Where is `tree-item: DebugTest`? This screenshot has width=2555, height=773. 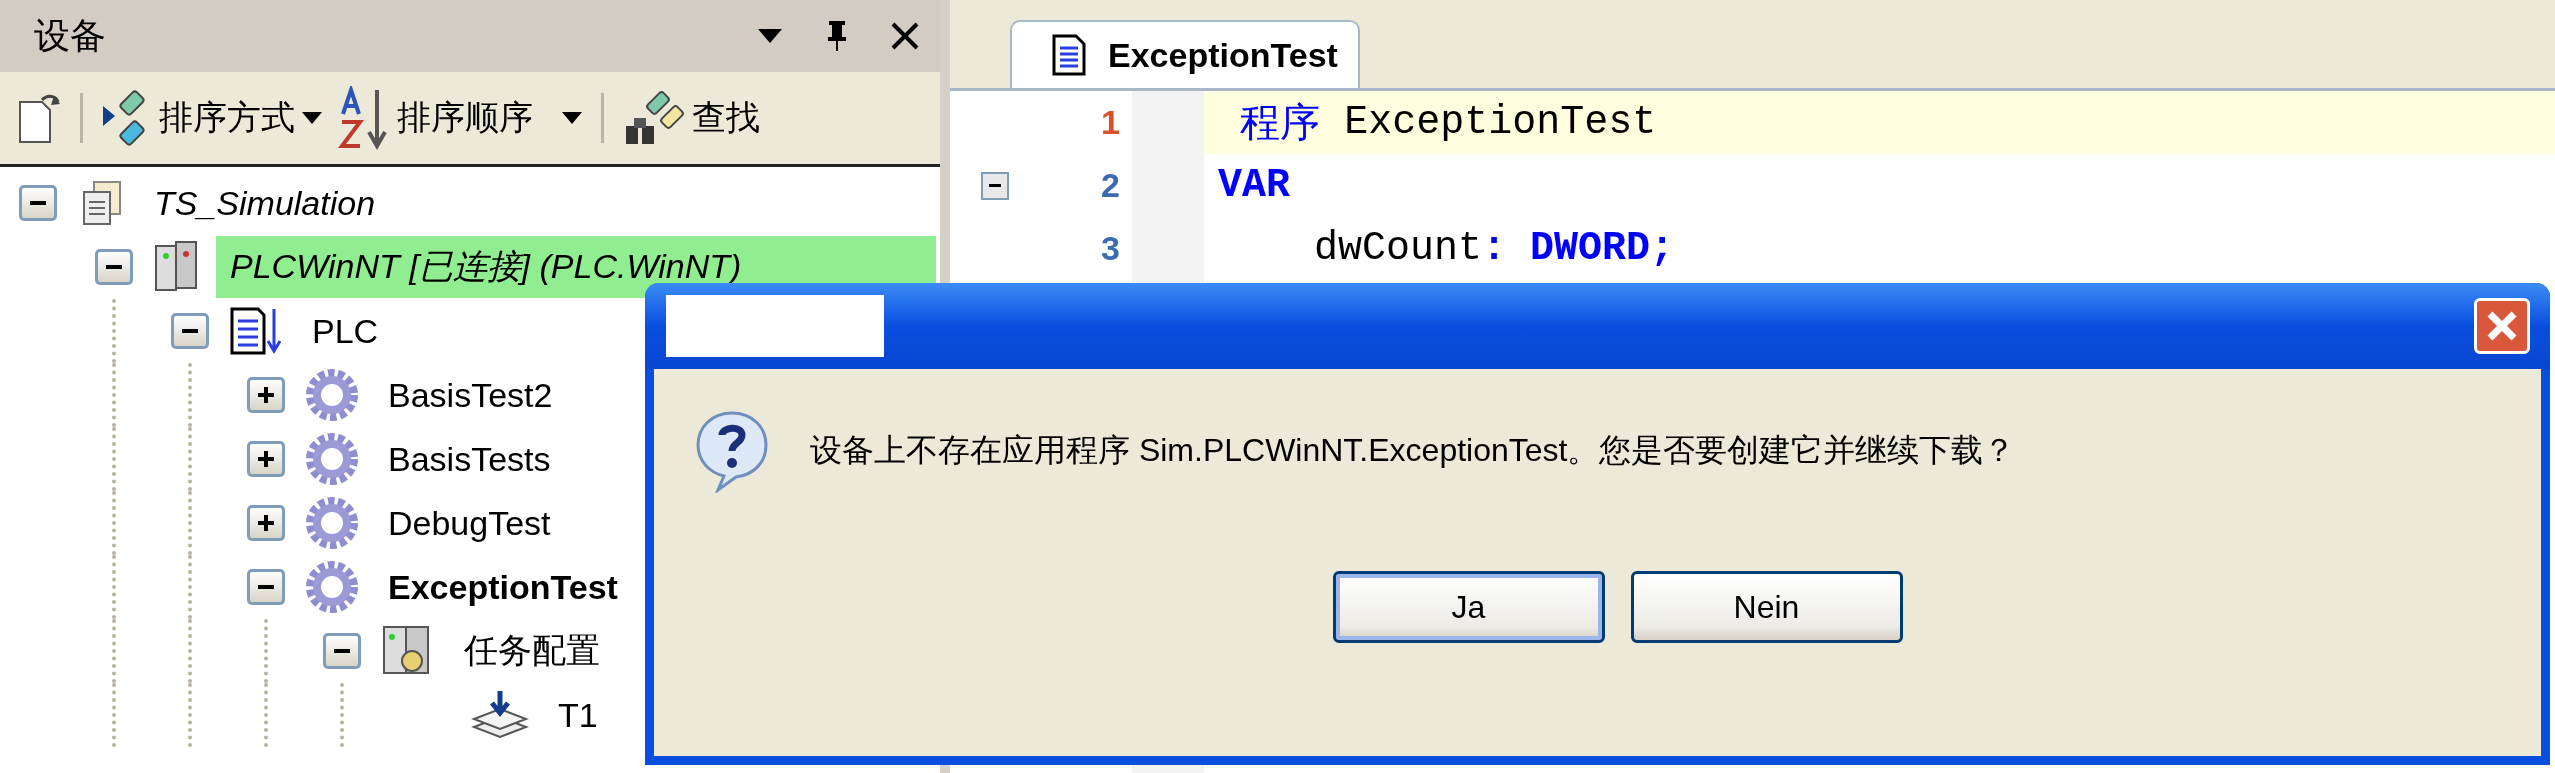 tree-item: DebugTest is located at coordinates (469, 523).